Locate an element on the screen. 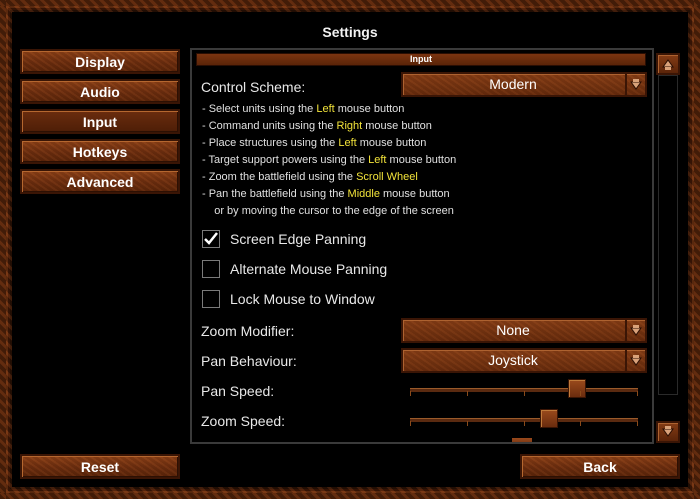 Image resolution: width=700 pixels, height=499 pixels. next-slider-thumb-partial is located at coordinates (522, 440).